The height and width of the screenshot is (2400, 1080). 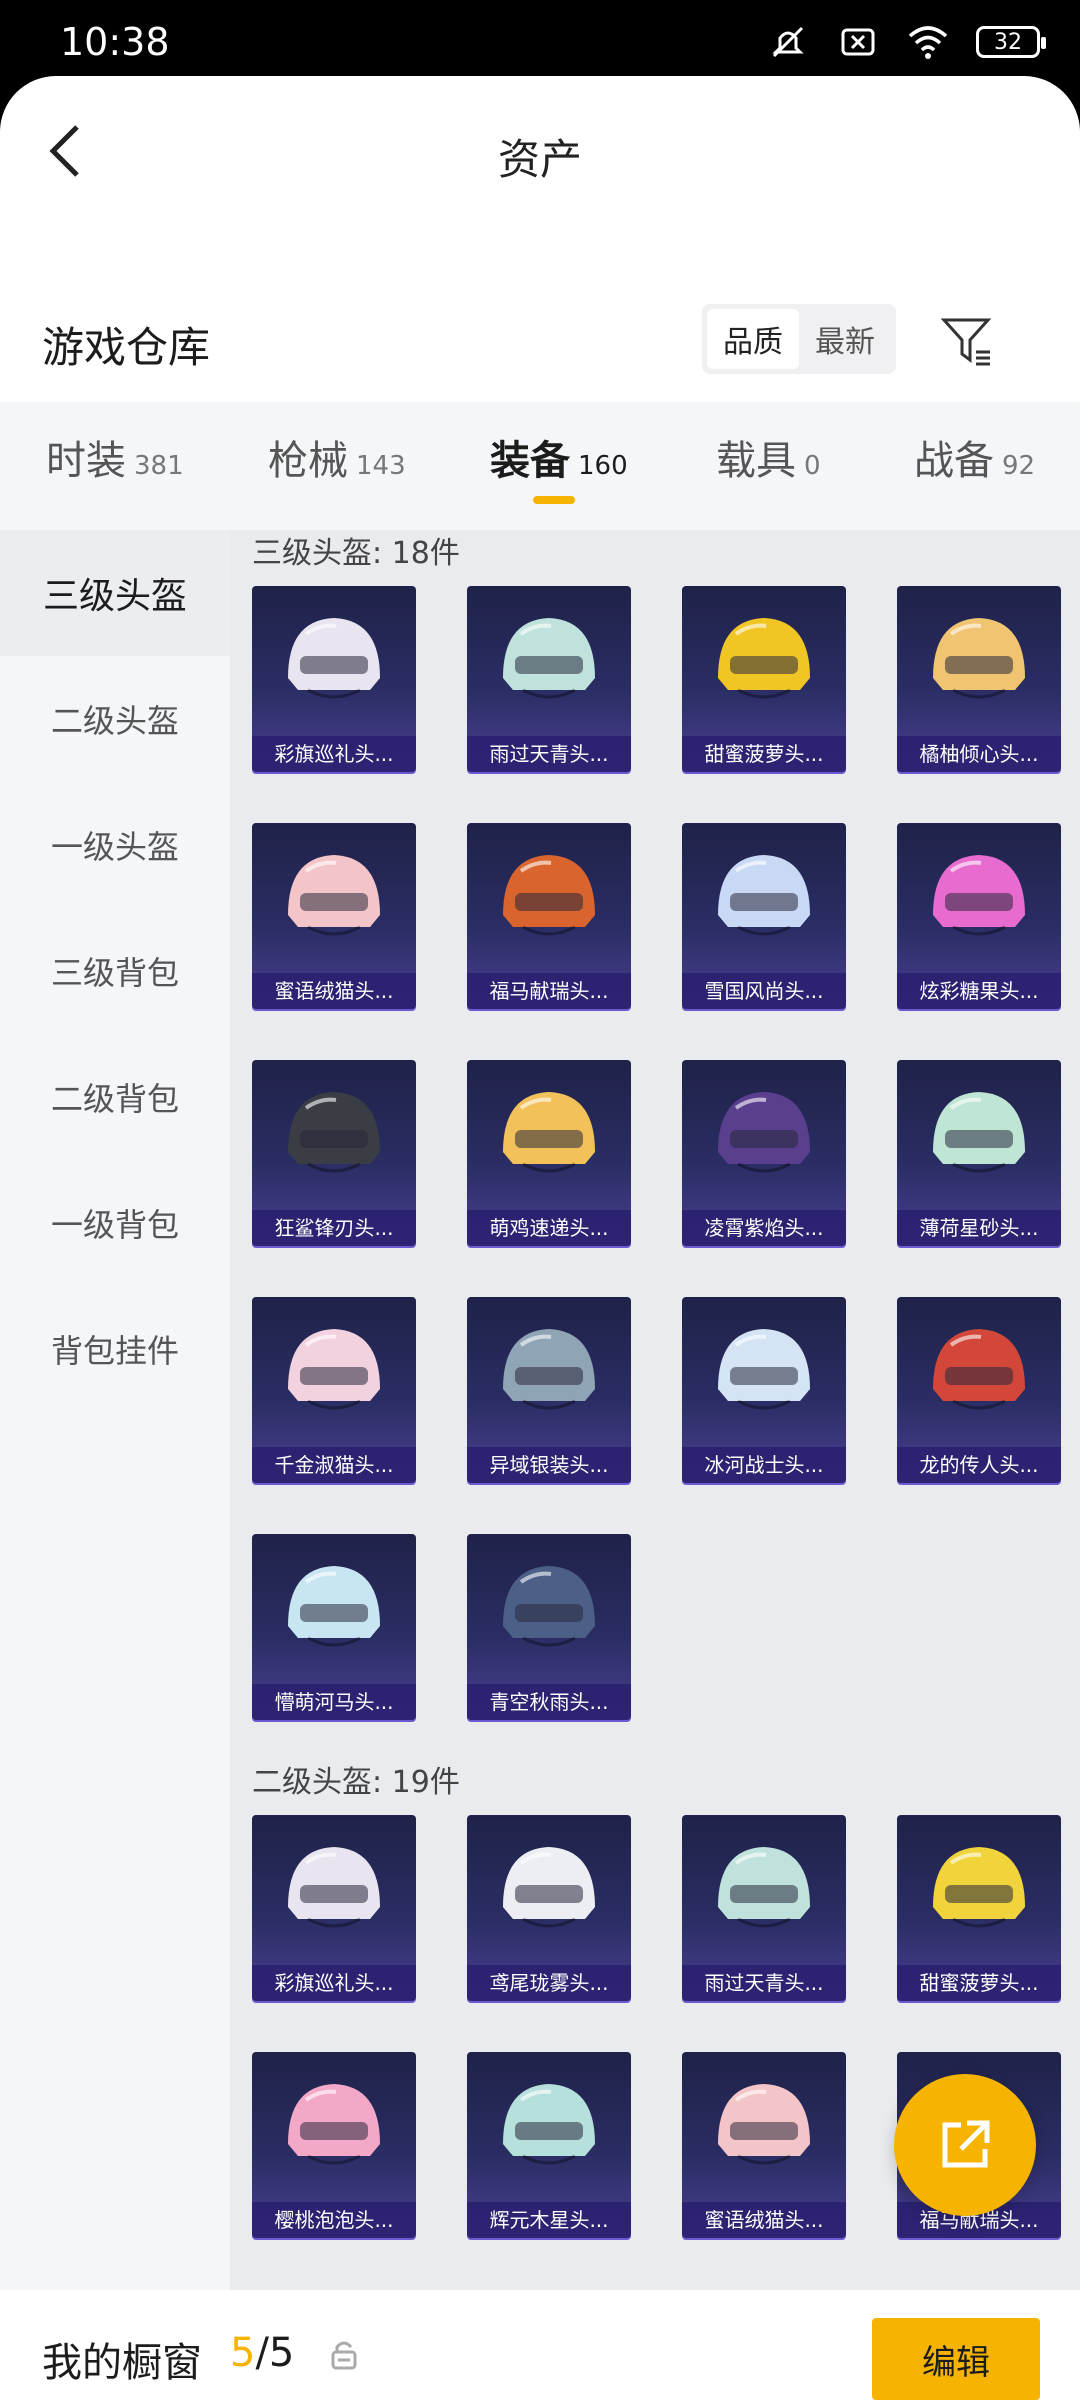 What do you see at coordinates (262, 2353) in the screenshot?
I see `showcase-count: 5/5` at bounding box center [262, 2353].